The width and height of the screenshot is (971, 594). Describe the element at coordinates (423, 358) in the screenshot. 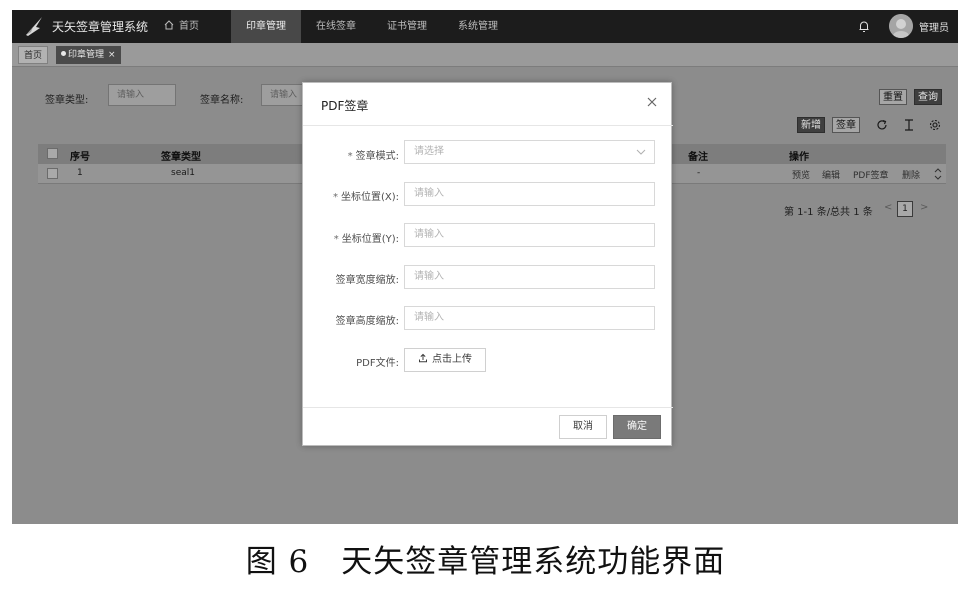

I see `upload-icon` at that location.